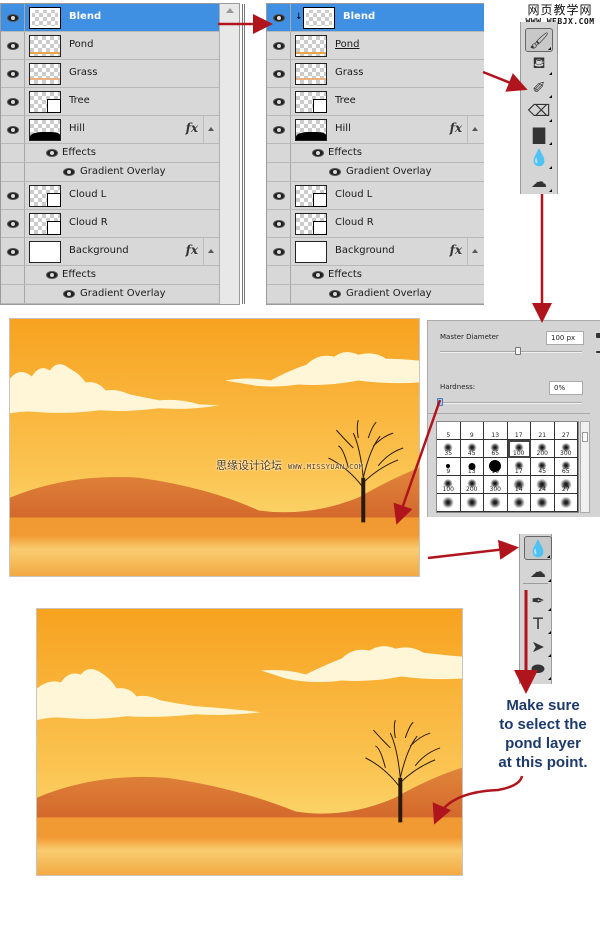 The image size is (600, 928). What do you see at coordinates (538, 600) in the screenshot?
I see `pen-tool-button: ✒` at bounding box center [538, 600].